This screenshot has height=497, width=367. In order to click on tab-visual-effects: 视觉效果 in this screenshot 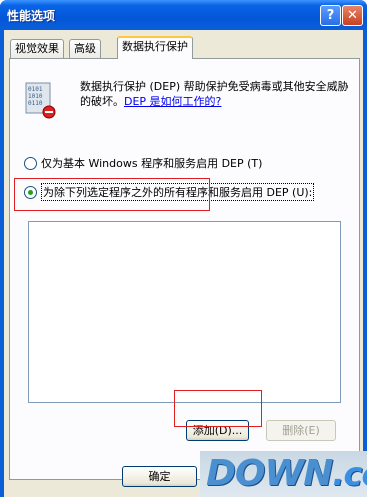, I will do `click(37, 48)`.